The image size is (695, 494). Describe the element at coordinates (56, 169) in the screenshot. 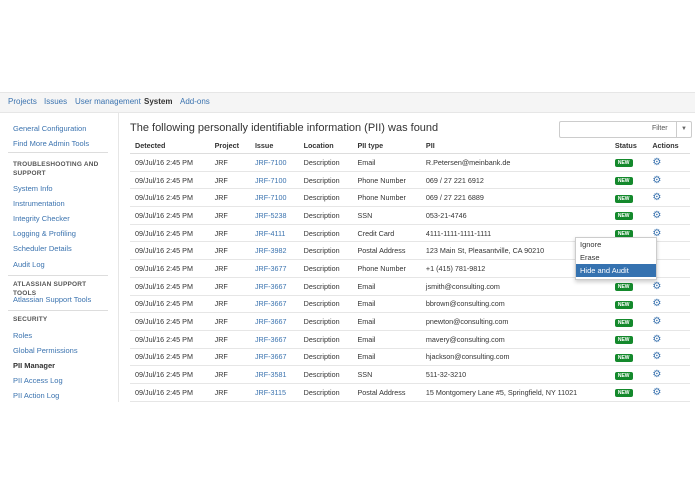

I see `sidebar-section-heading: TROUBLESHOOTING AND SUPPORT` at that location.